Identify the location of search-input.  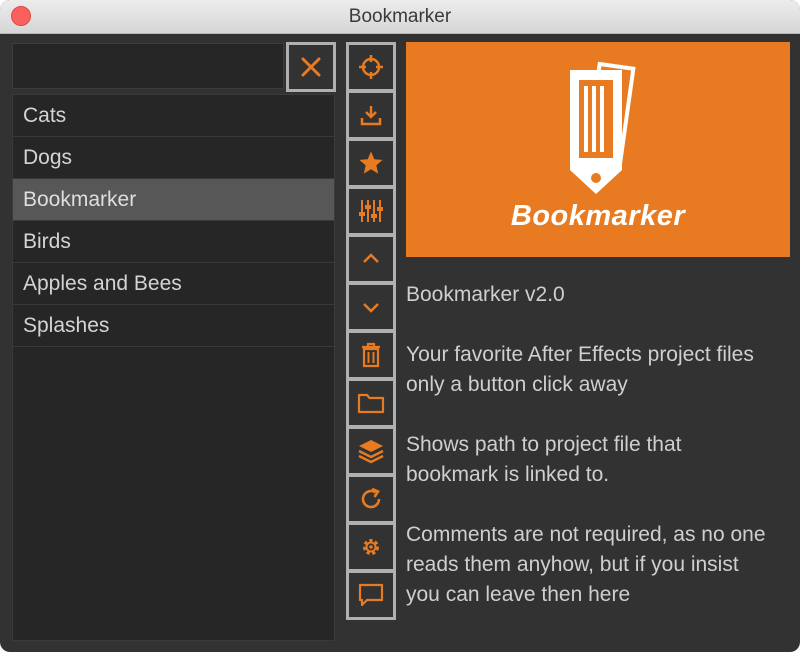
(148, 66).